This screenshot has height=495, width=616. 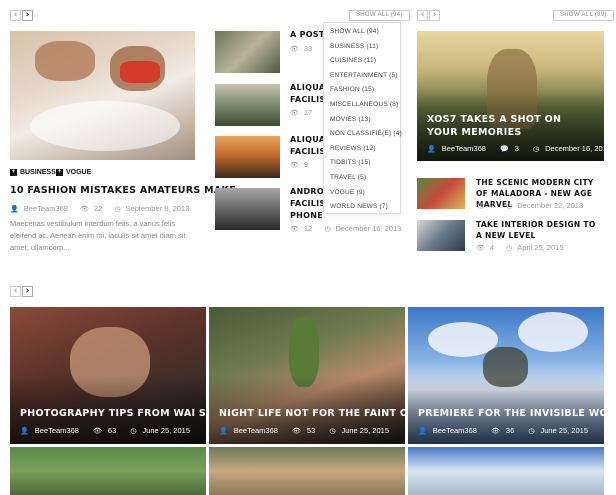 What do you see at coordinates (540, 230) in the screenshot?
I see `right-post-title-2: TAKE INTERIOR DESIGN TO A NEW LEVEL` at bounding box center [540, 230].